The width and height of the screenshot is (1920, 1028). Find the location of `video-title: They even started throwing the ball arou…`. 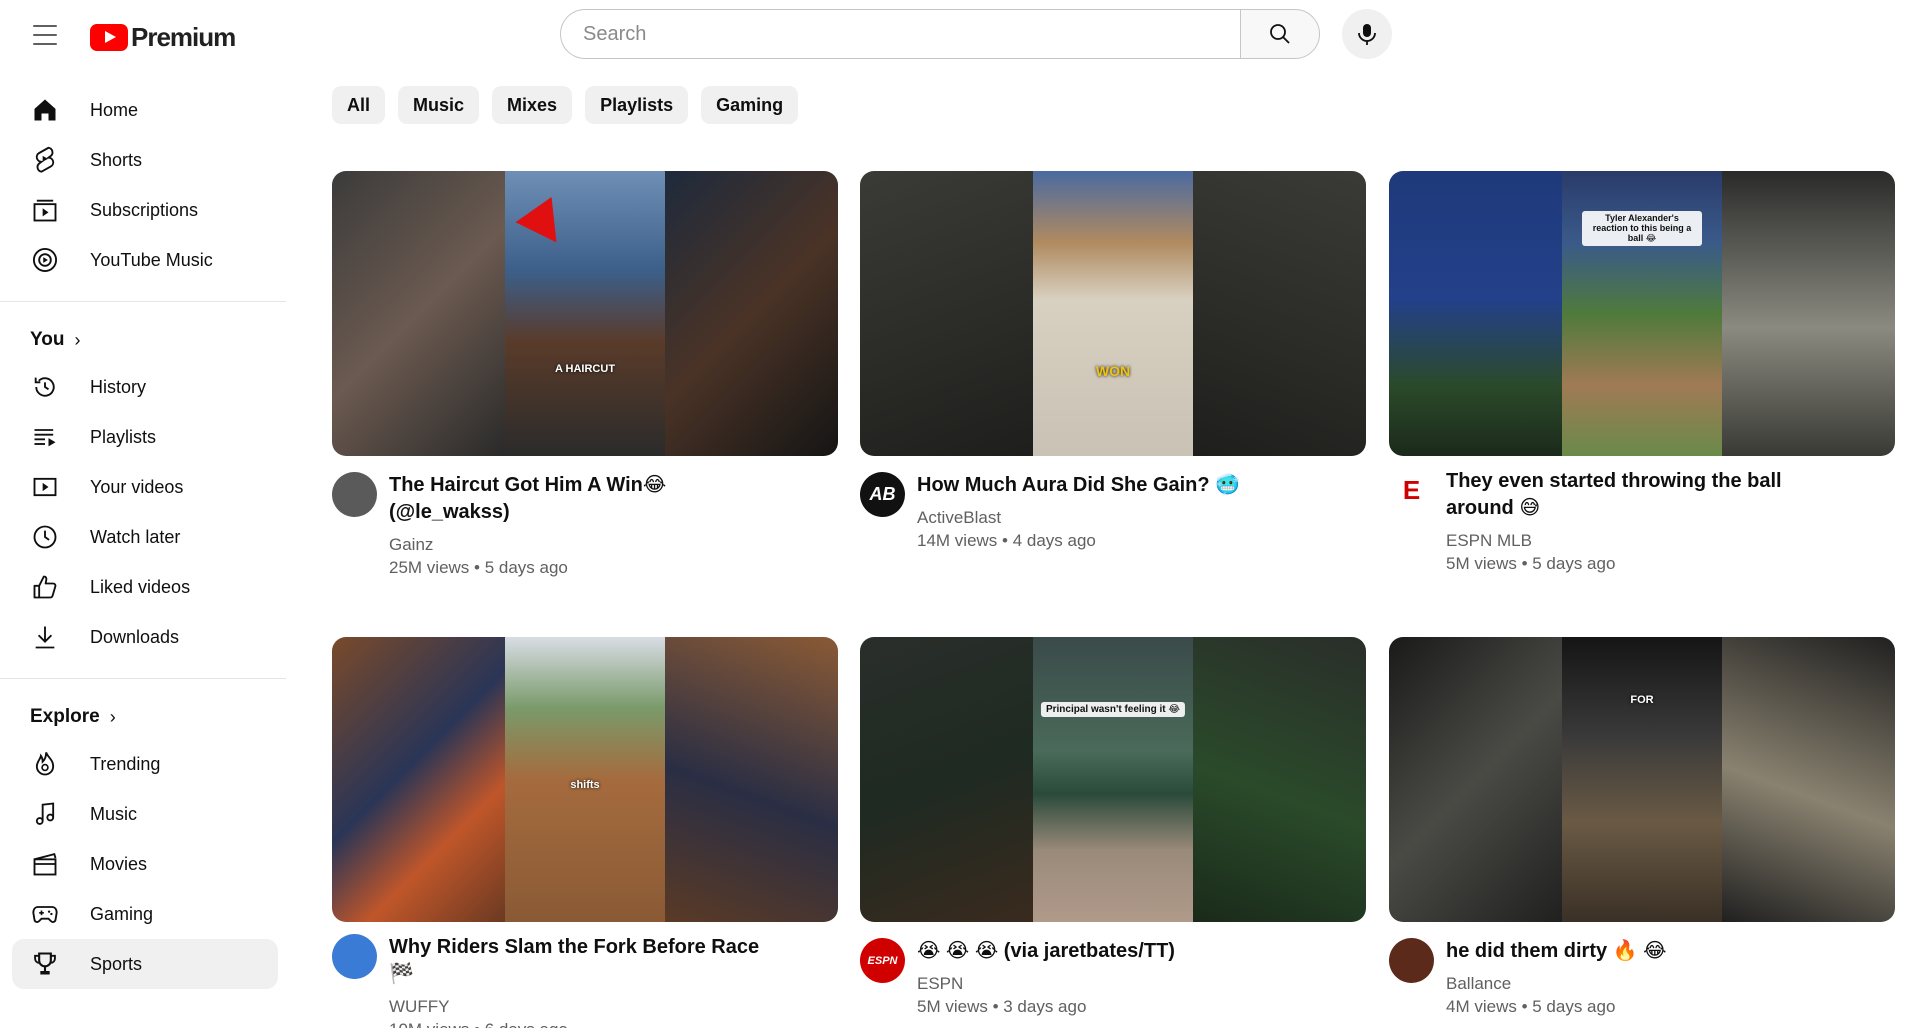

video-title: They even started throwing the ball arou… is located at coordinates (1636, 495).